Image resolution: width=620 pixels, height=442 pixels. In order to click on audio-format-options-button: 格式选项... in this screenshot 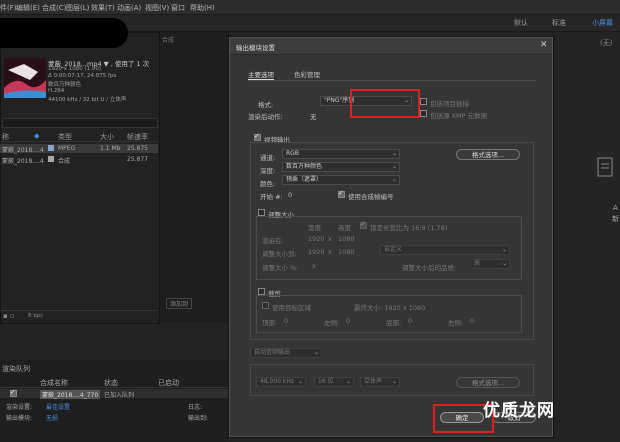, I will do `click(488, 382)`.